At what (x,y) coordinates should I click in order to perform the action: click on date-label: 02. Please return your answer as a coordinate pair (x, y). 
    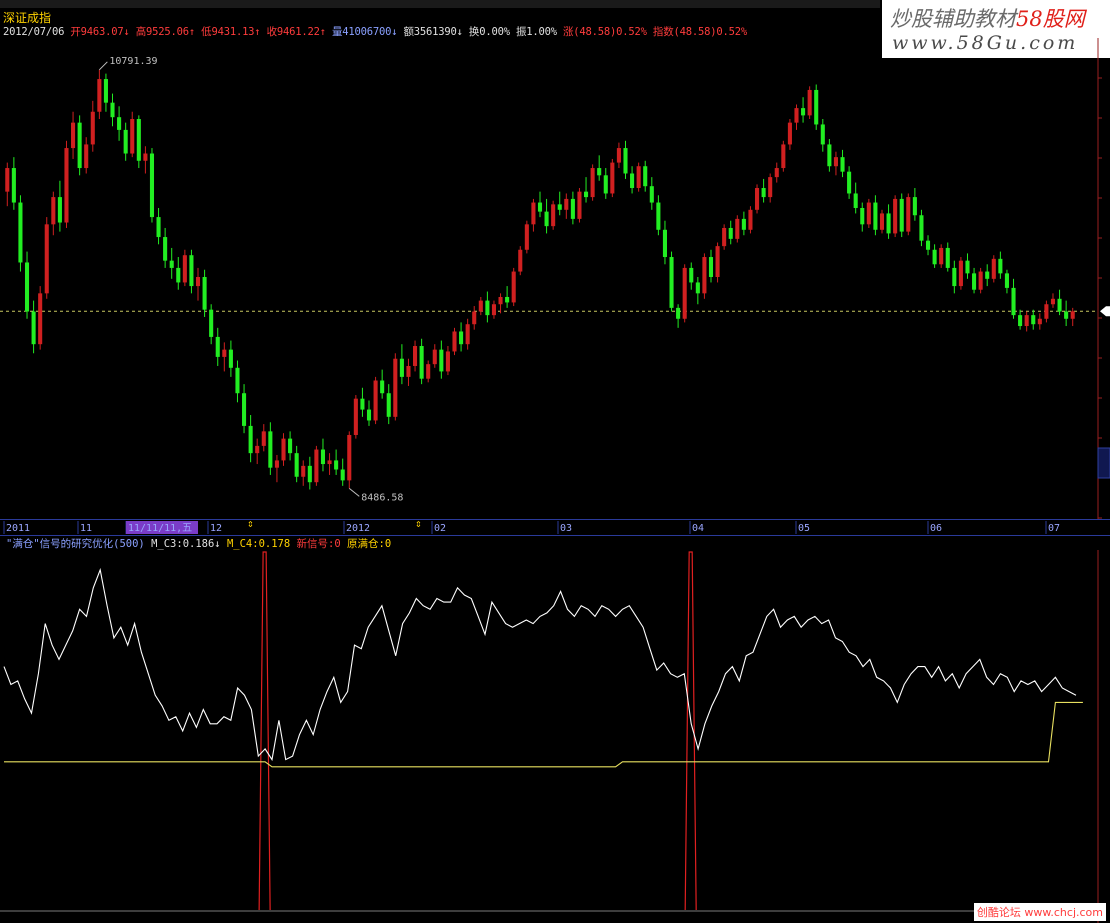
    Looking at the image, I should click on (440, 528).